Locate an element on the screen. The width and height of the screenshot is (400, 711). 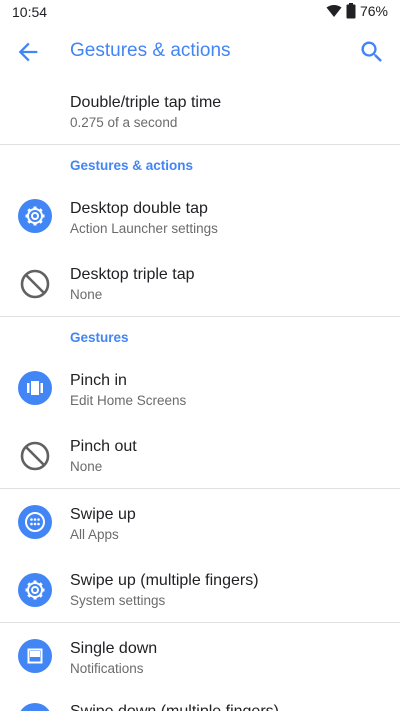
item-title: Swipe up (multiple fingers) is located at coordinates (164, 580).